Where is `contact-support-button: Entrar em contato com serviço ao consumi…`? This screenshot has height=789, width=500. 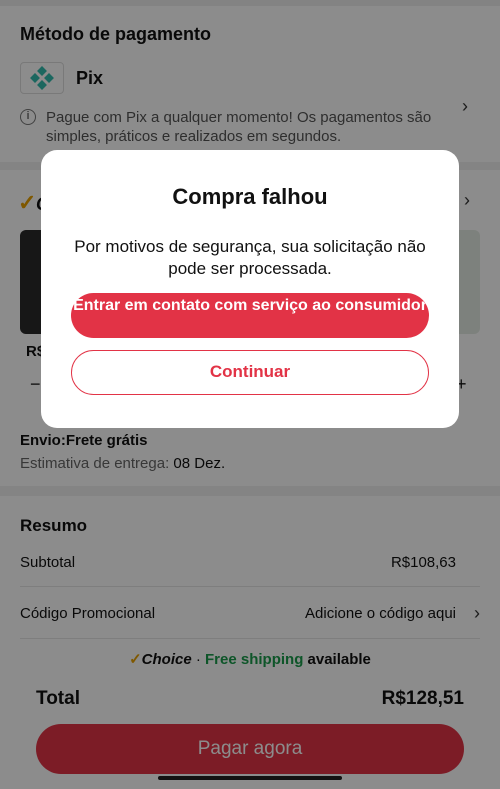
contact-support-button: Entrar em contato com serviço ao consumi… is located at coordinates (250, 315).